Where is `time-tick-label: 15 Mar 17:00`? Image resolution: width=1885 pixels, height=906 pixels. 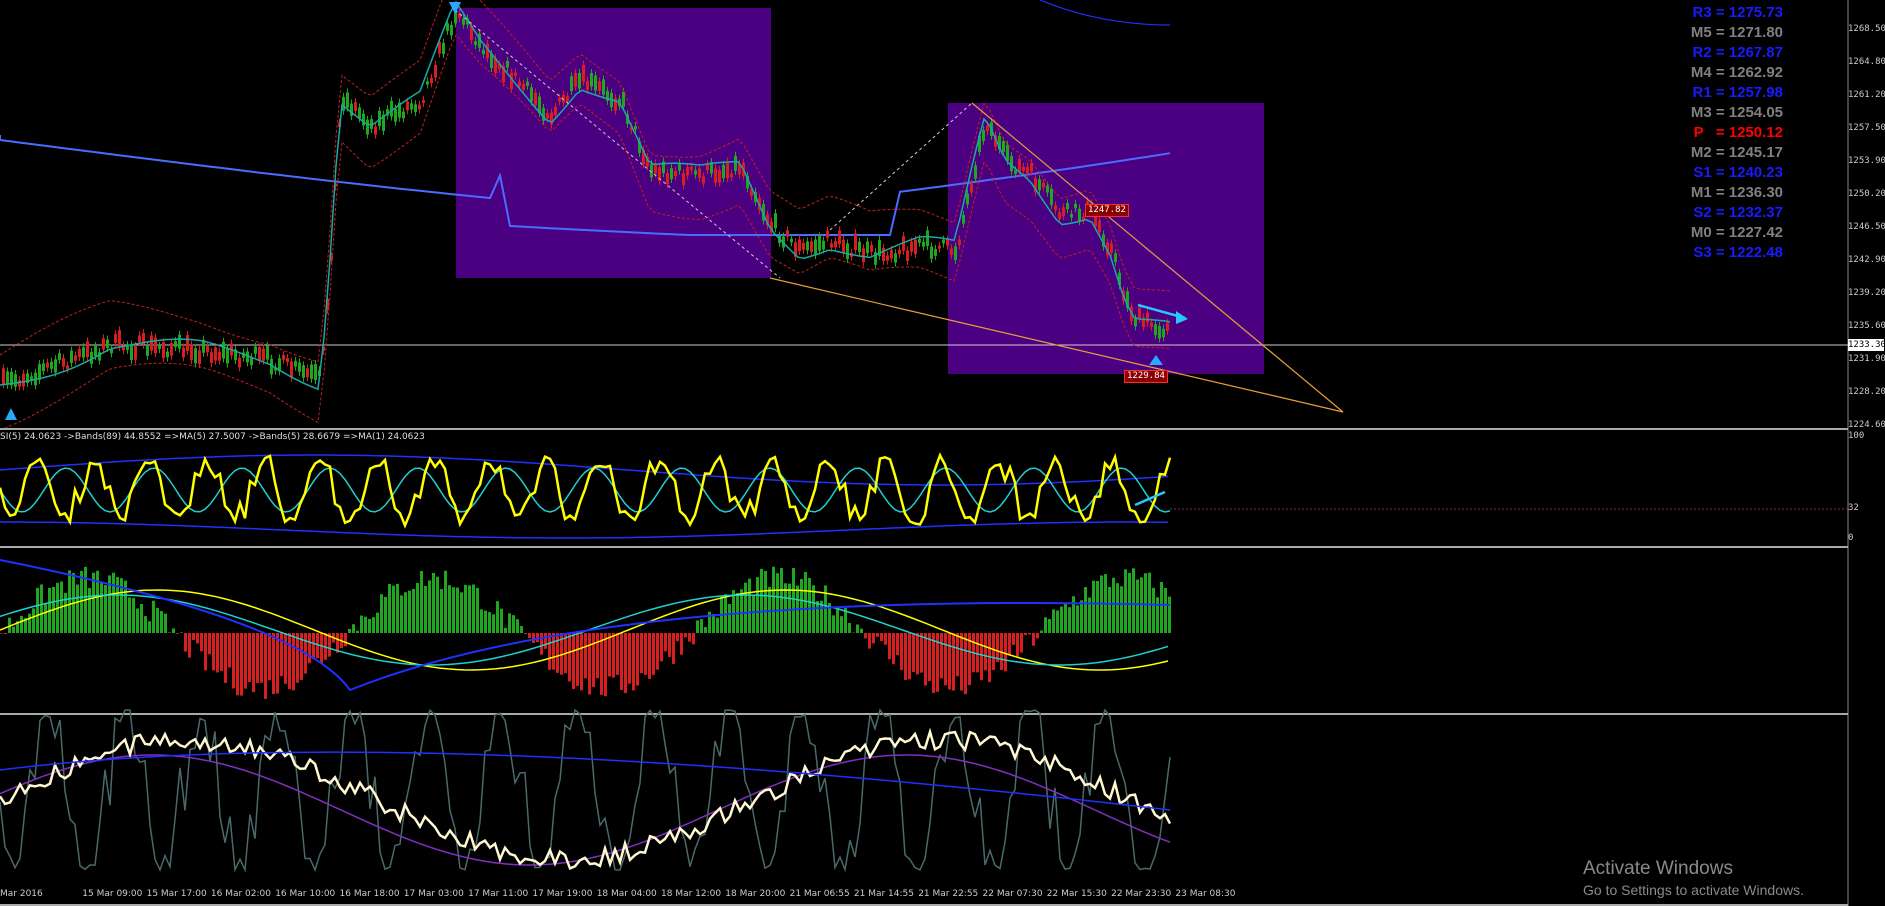
time-tick-label: 15 Mar 17:00 is located at coordinates (176, 894).